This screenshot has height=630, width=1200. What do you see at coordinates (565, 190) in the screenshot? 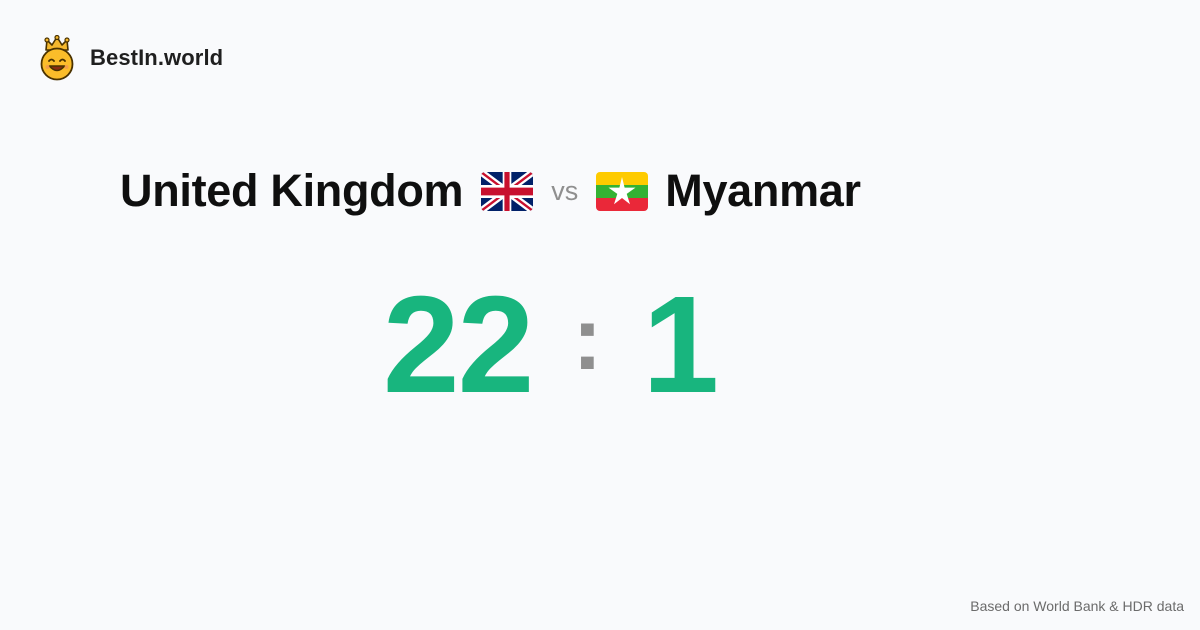
I see `versus-label: vs` at bounding box center [565, 190].